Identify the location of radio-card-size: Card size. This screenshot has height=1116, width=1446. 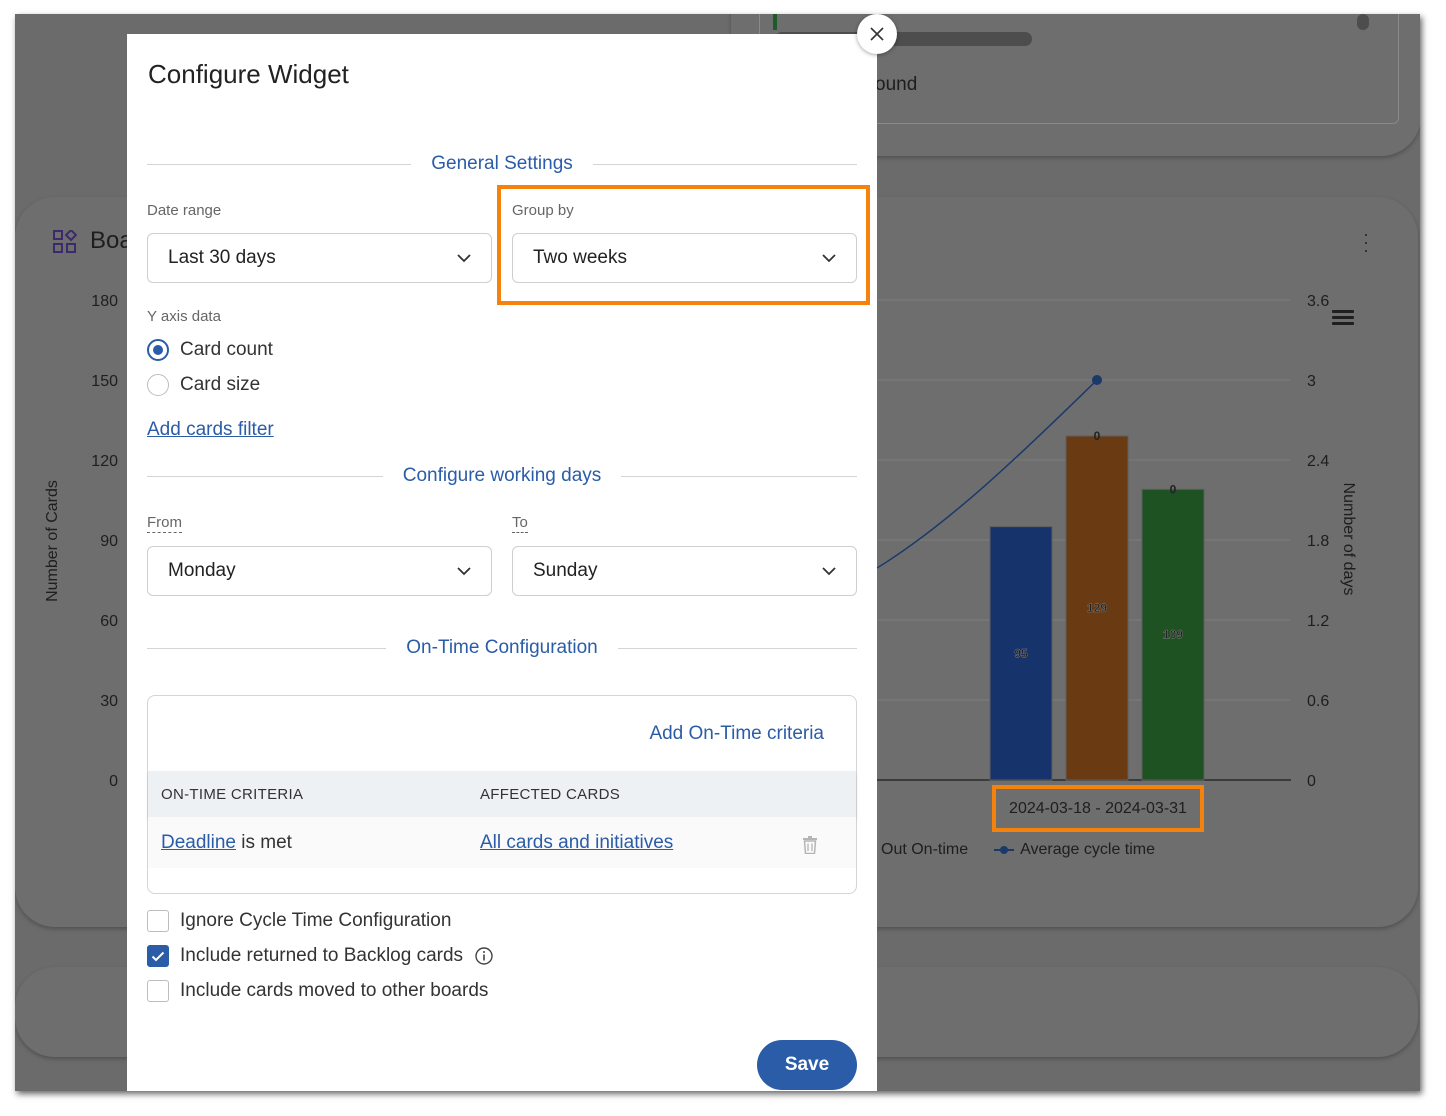
(203, 385).